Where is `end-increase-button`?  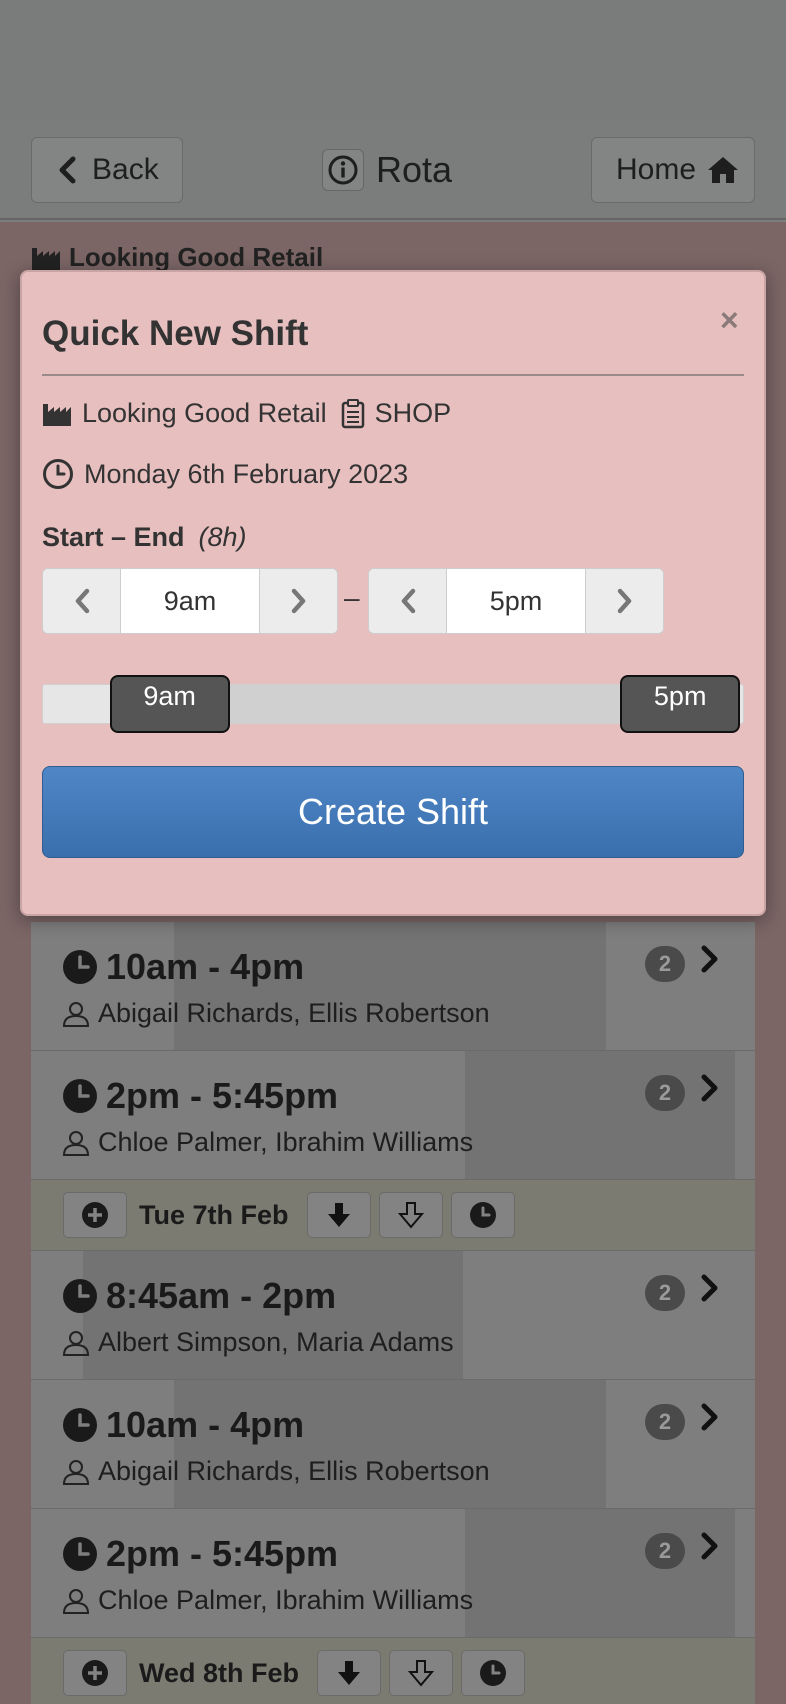 end-increase-button is located at coordinates (624, 601).